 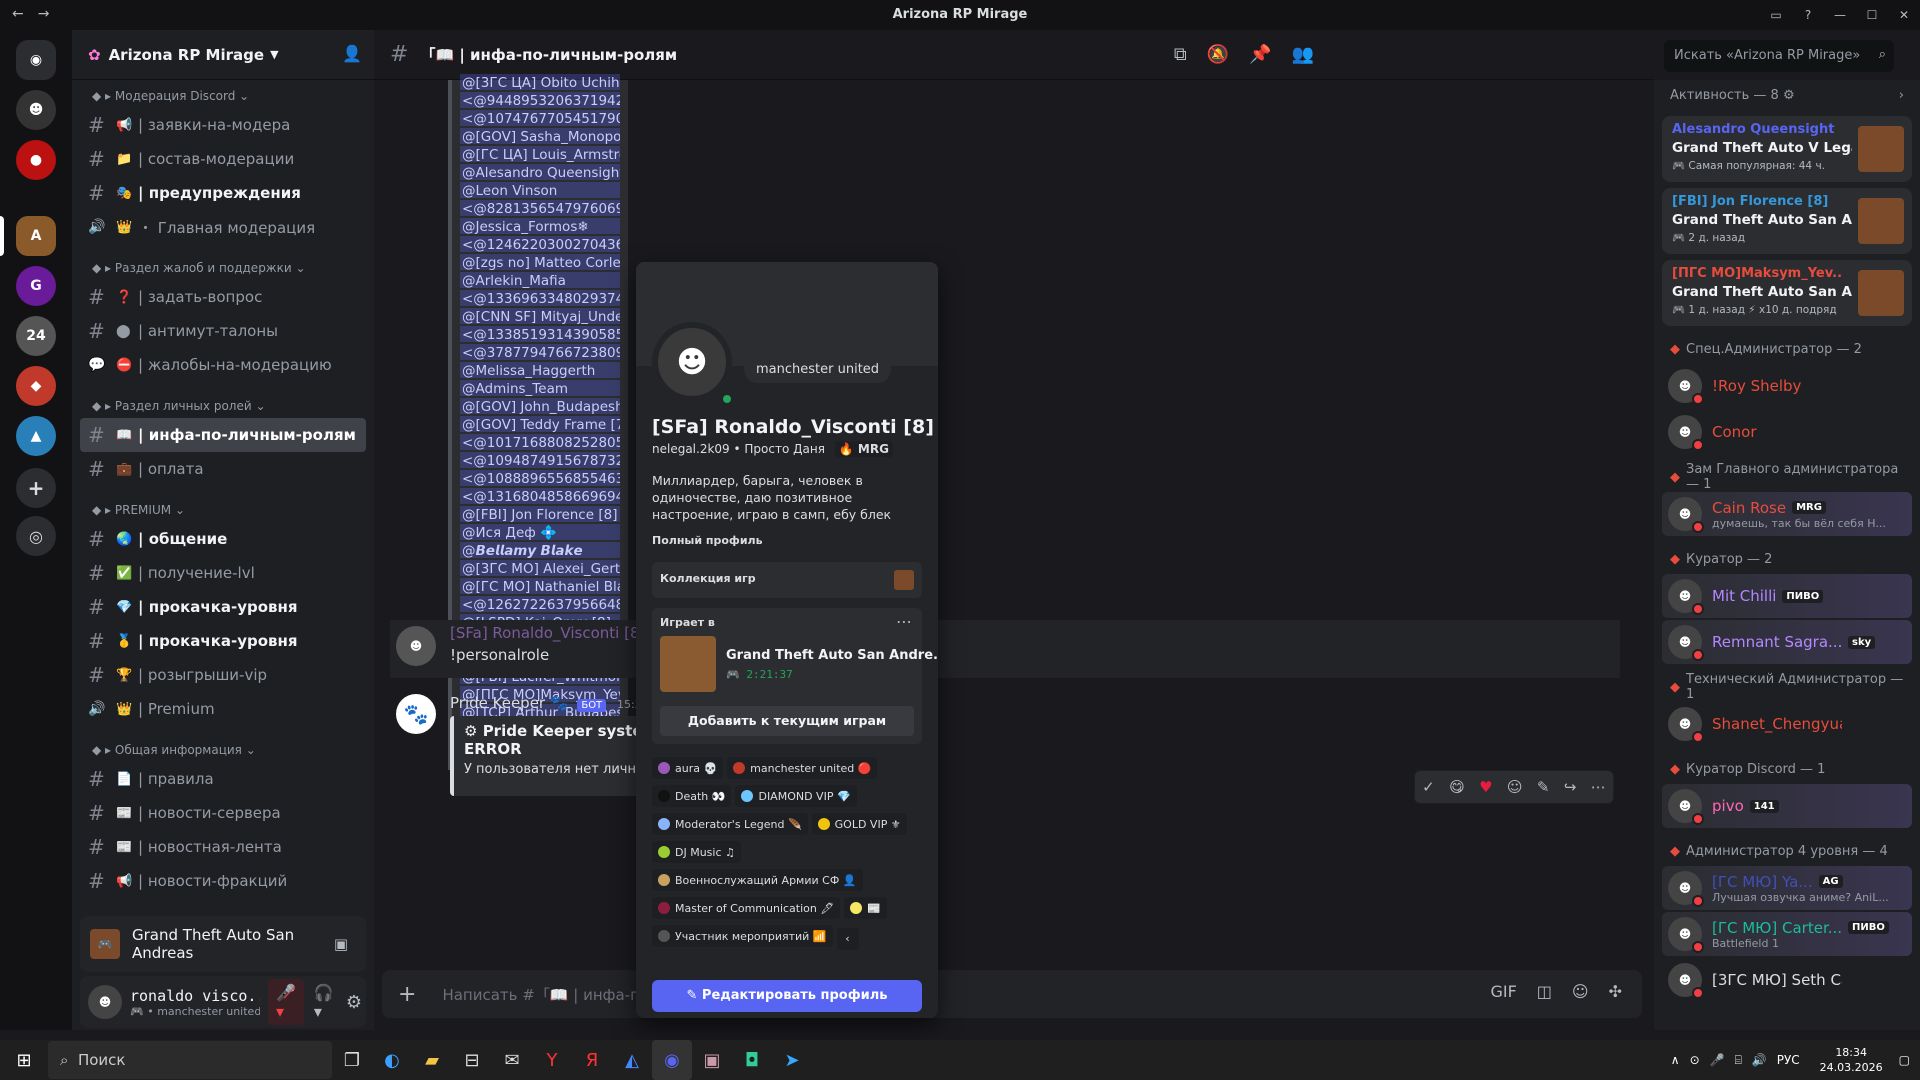 I want to click on user-mention: <@944895320637194282>, so click(x=540, y=100).